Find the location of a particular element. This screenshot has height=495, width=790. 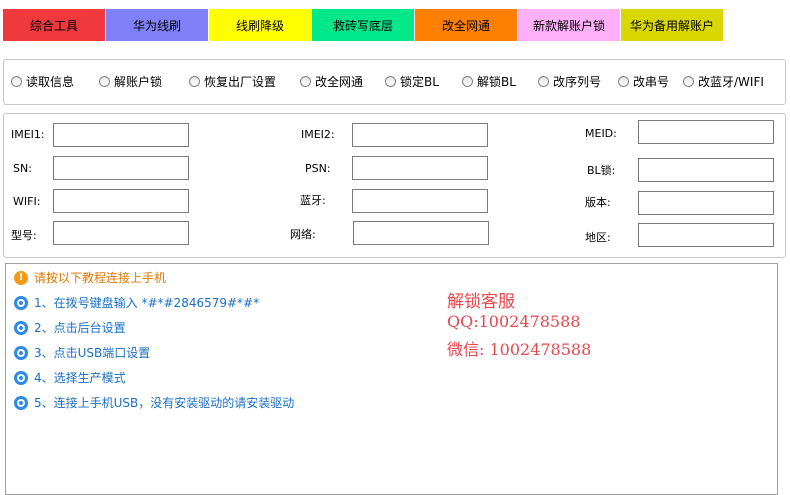

wifi-field is located at coordinates (121, 201).